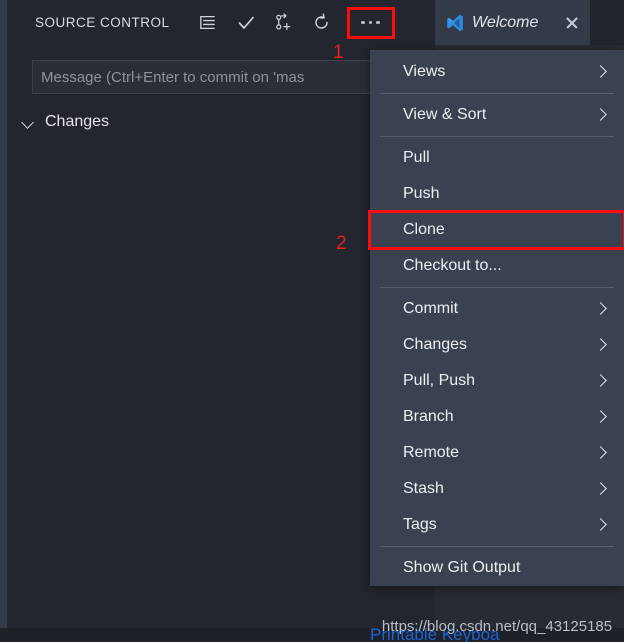  I want to click on menu-item-push: Push, so click(497, 194).